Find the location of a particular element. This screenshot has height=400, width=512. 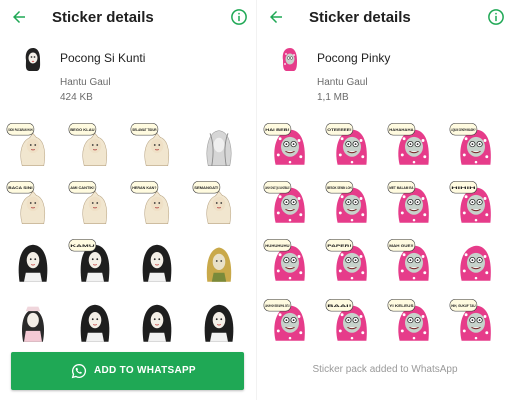

speech-bubble-text: AMI CANTIK! is located at coordinates (82, 188).